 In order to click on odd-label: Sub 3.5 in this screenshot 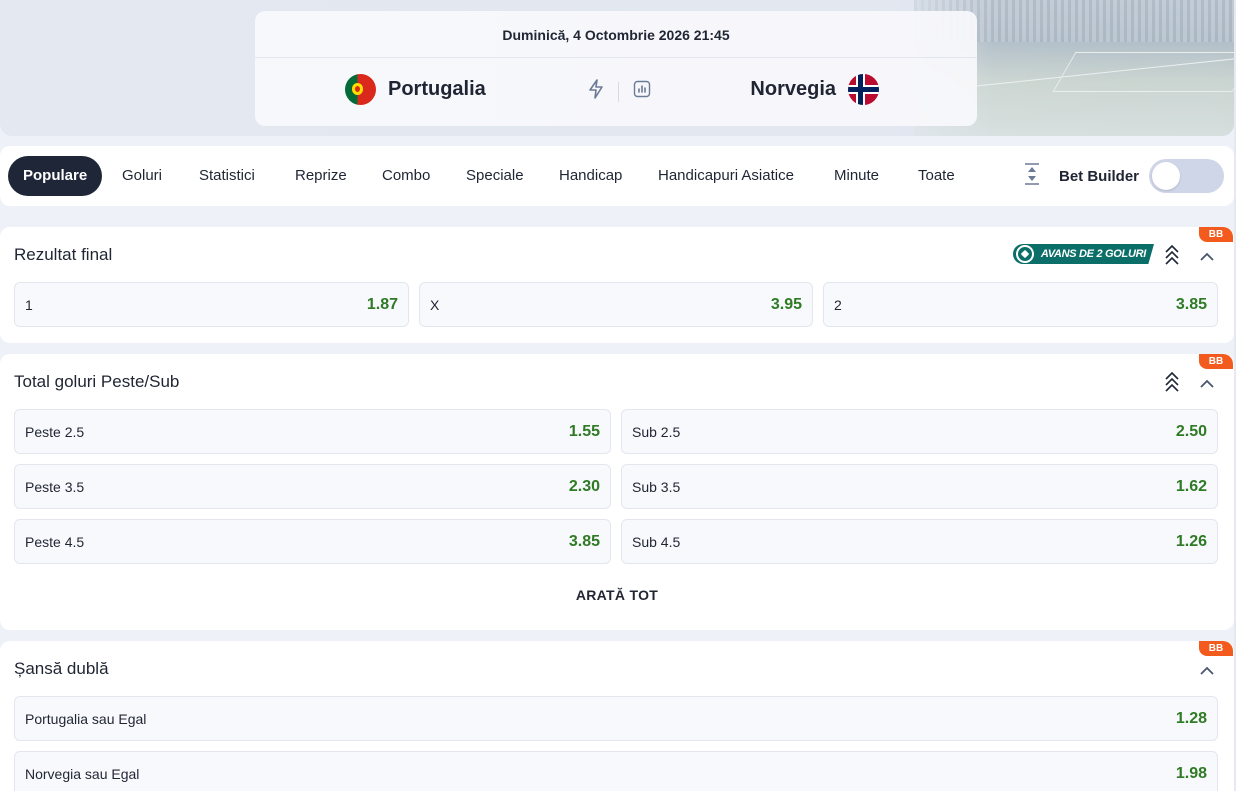, I will do `click(656, 486)`.